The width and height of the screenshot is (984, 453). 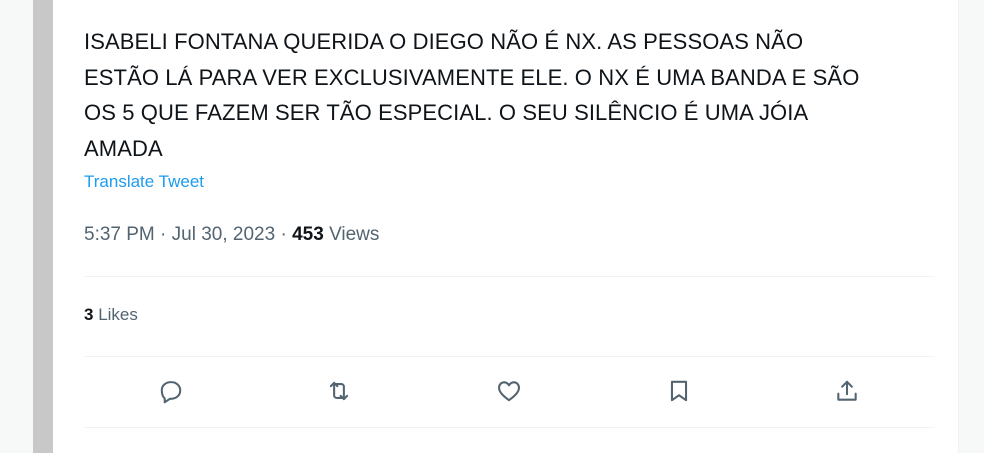 What do you see at coordinates (43, 226) in the screenshot?
I see `left-scroll-bar` at bounding box center [43, 226].